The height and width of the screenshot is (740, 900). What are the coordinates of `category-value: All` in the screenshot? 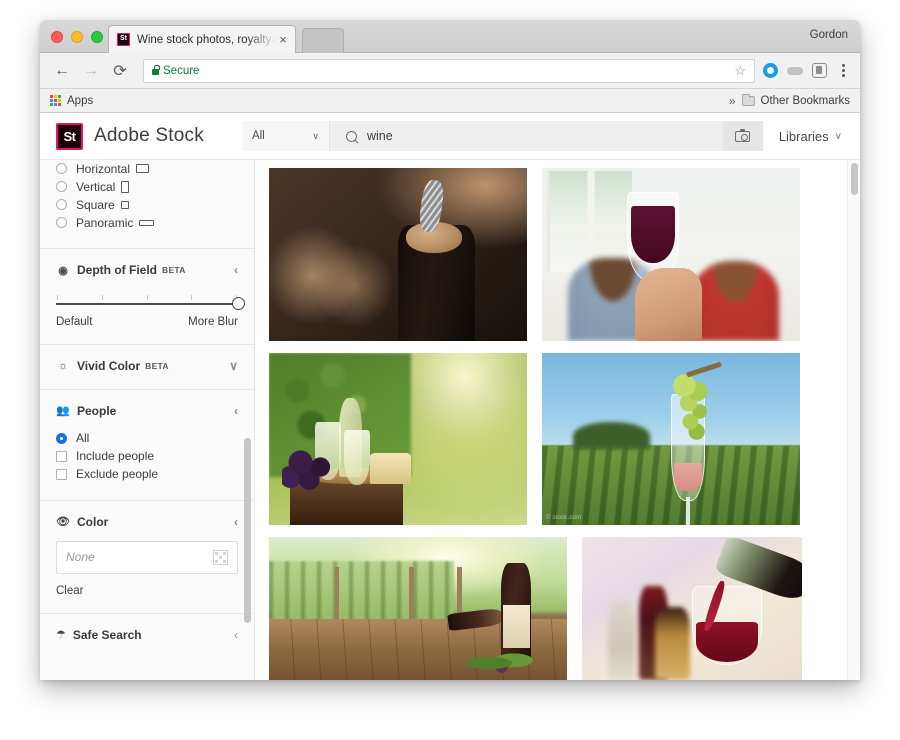 It's located at (258, 136).